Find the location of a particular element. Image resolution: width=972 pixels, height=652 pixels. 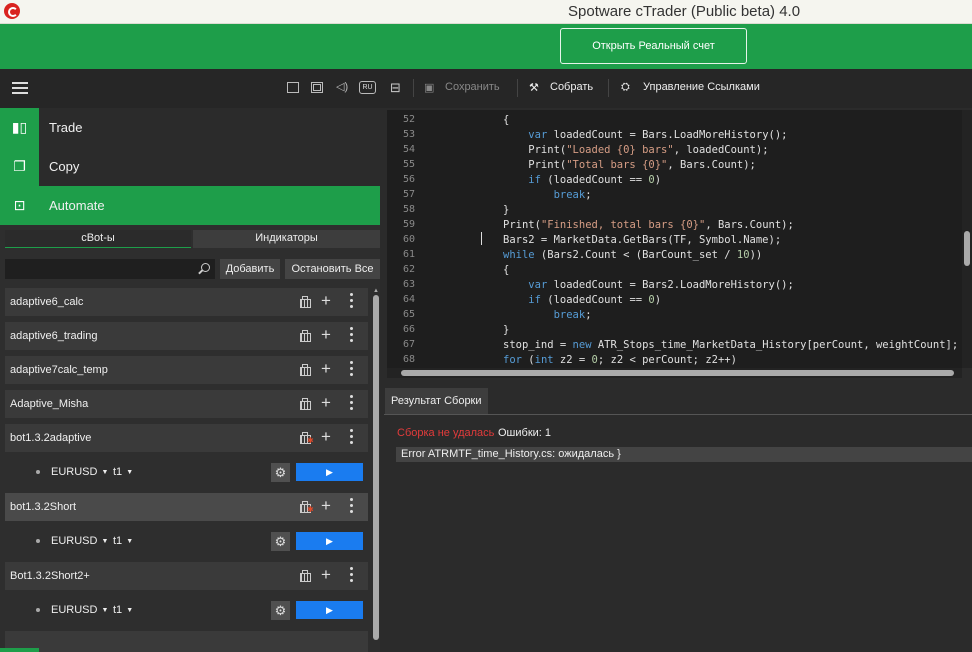

bottom-accent is located at coordinates (19, 650).